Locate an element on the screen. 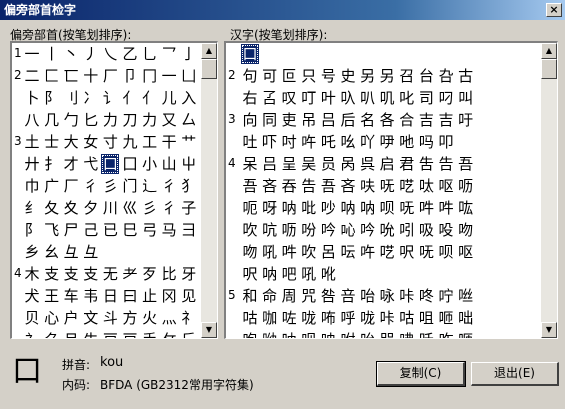 Image resolution: width=565 pixels, height=409 pixels. char-cell: 吡 is located at coordinates (309, 208).